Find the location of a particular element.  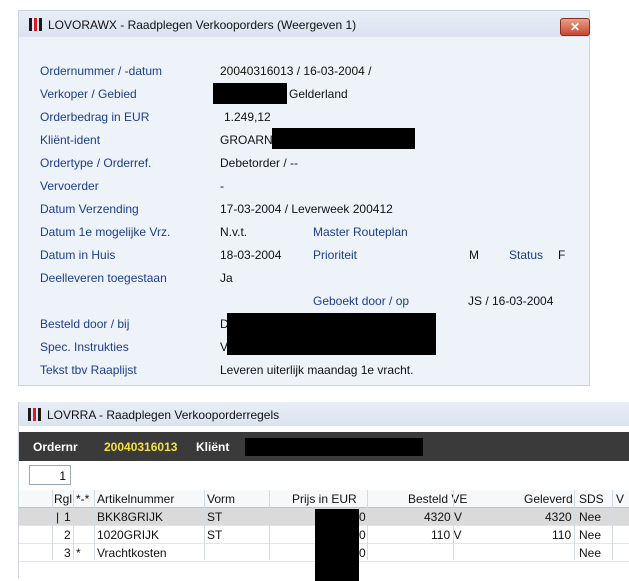

inhuis-label: Datum in Huis is located at coordinates (78, 255).